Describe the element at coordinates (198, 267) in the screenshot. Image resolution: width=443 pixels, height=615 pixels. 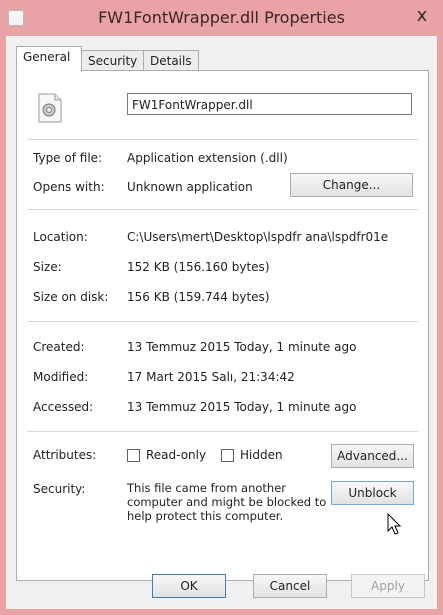
I see `size-value: 152 KB (156.160 bytes)` at that location.